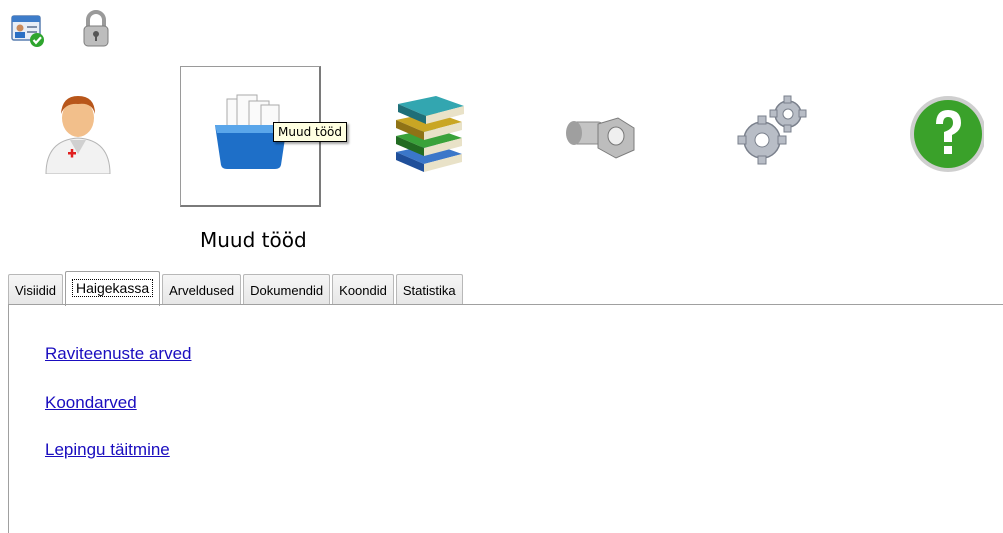 This screenshot has height=533, width=1003. Describe the element at coordinates (35, 289) in the screenshot. I see `tab-visiidid: Visiidid` at that location.